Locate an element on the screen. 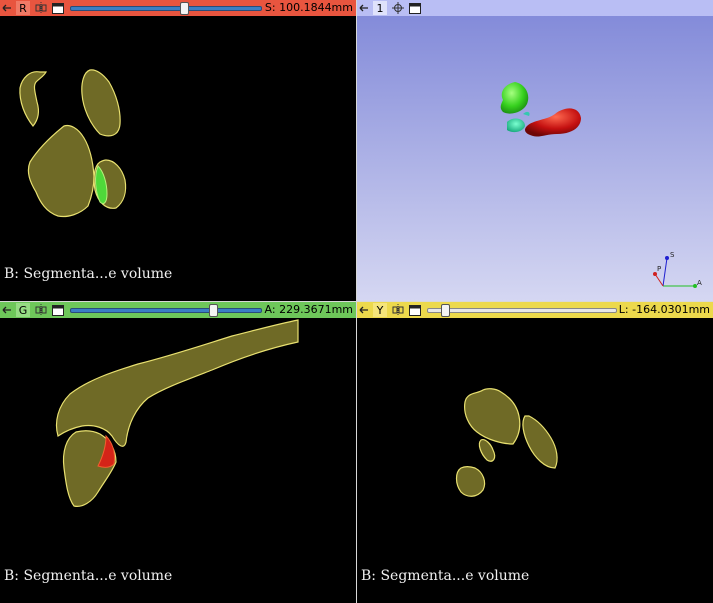 The height and width of the screenshot is (603, 713). slice-offset-value: S: 100.1844mm is located at coordinates (309, 8).